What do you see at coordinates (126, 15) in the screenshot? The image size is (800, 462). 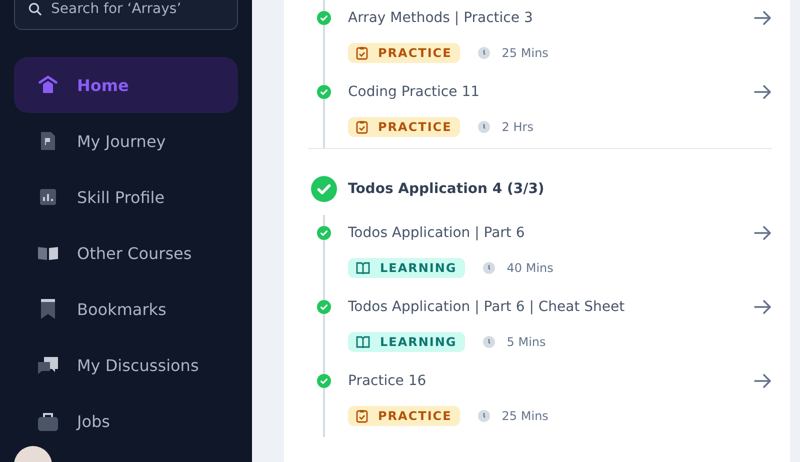 I see `search-field: Search for ‘Arrays’` at bounding box center [126, 15].